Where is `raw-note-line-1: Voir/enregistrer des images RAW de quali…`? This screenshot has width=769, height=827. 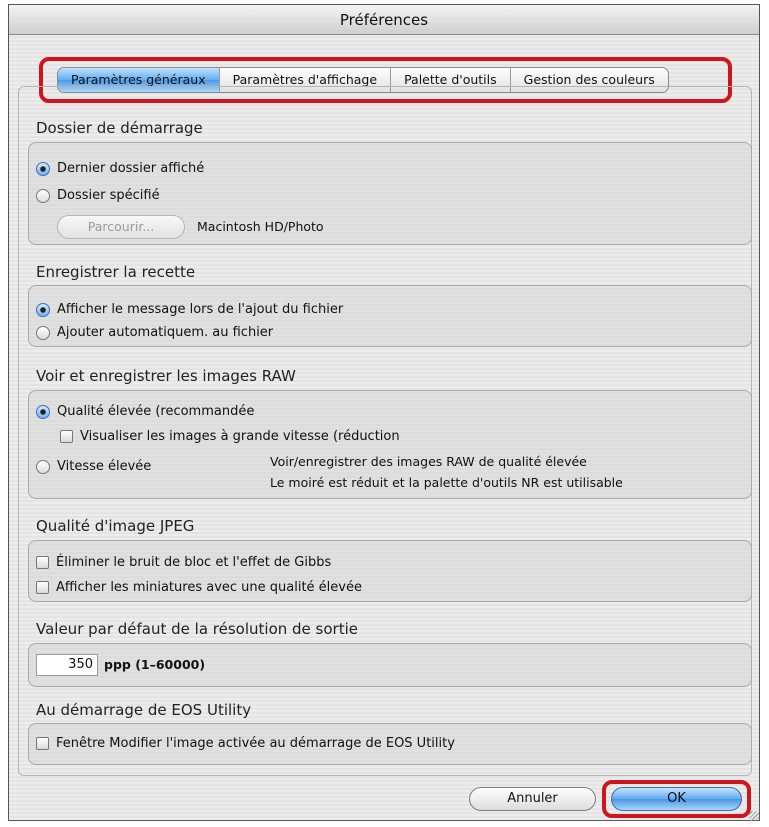 raw-note-line-1: Voir/enregistrer des images RAW de quali… is located at coordinates (428, 461).